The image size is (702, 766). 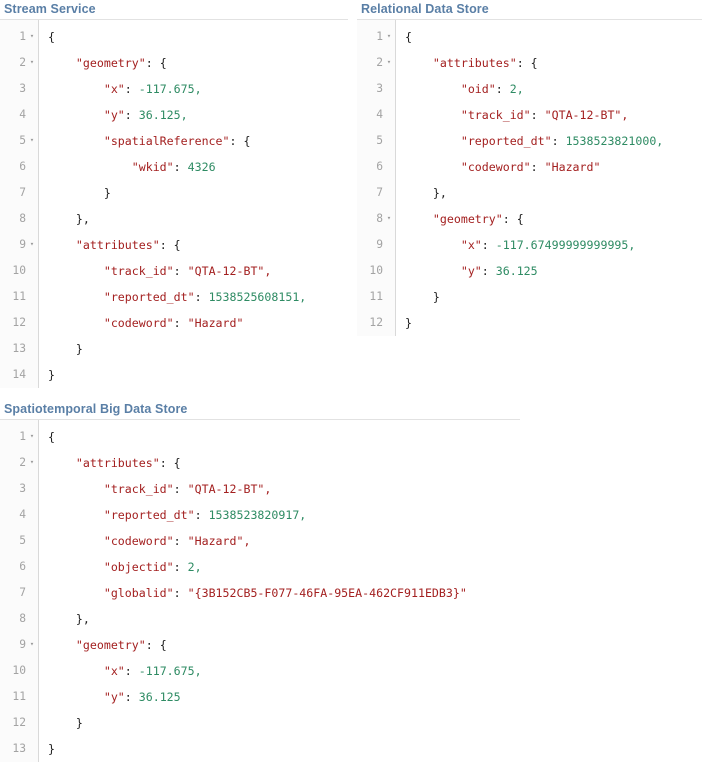 I want to click on code-line-text: },, so click(x=69, y=619).